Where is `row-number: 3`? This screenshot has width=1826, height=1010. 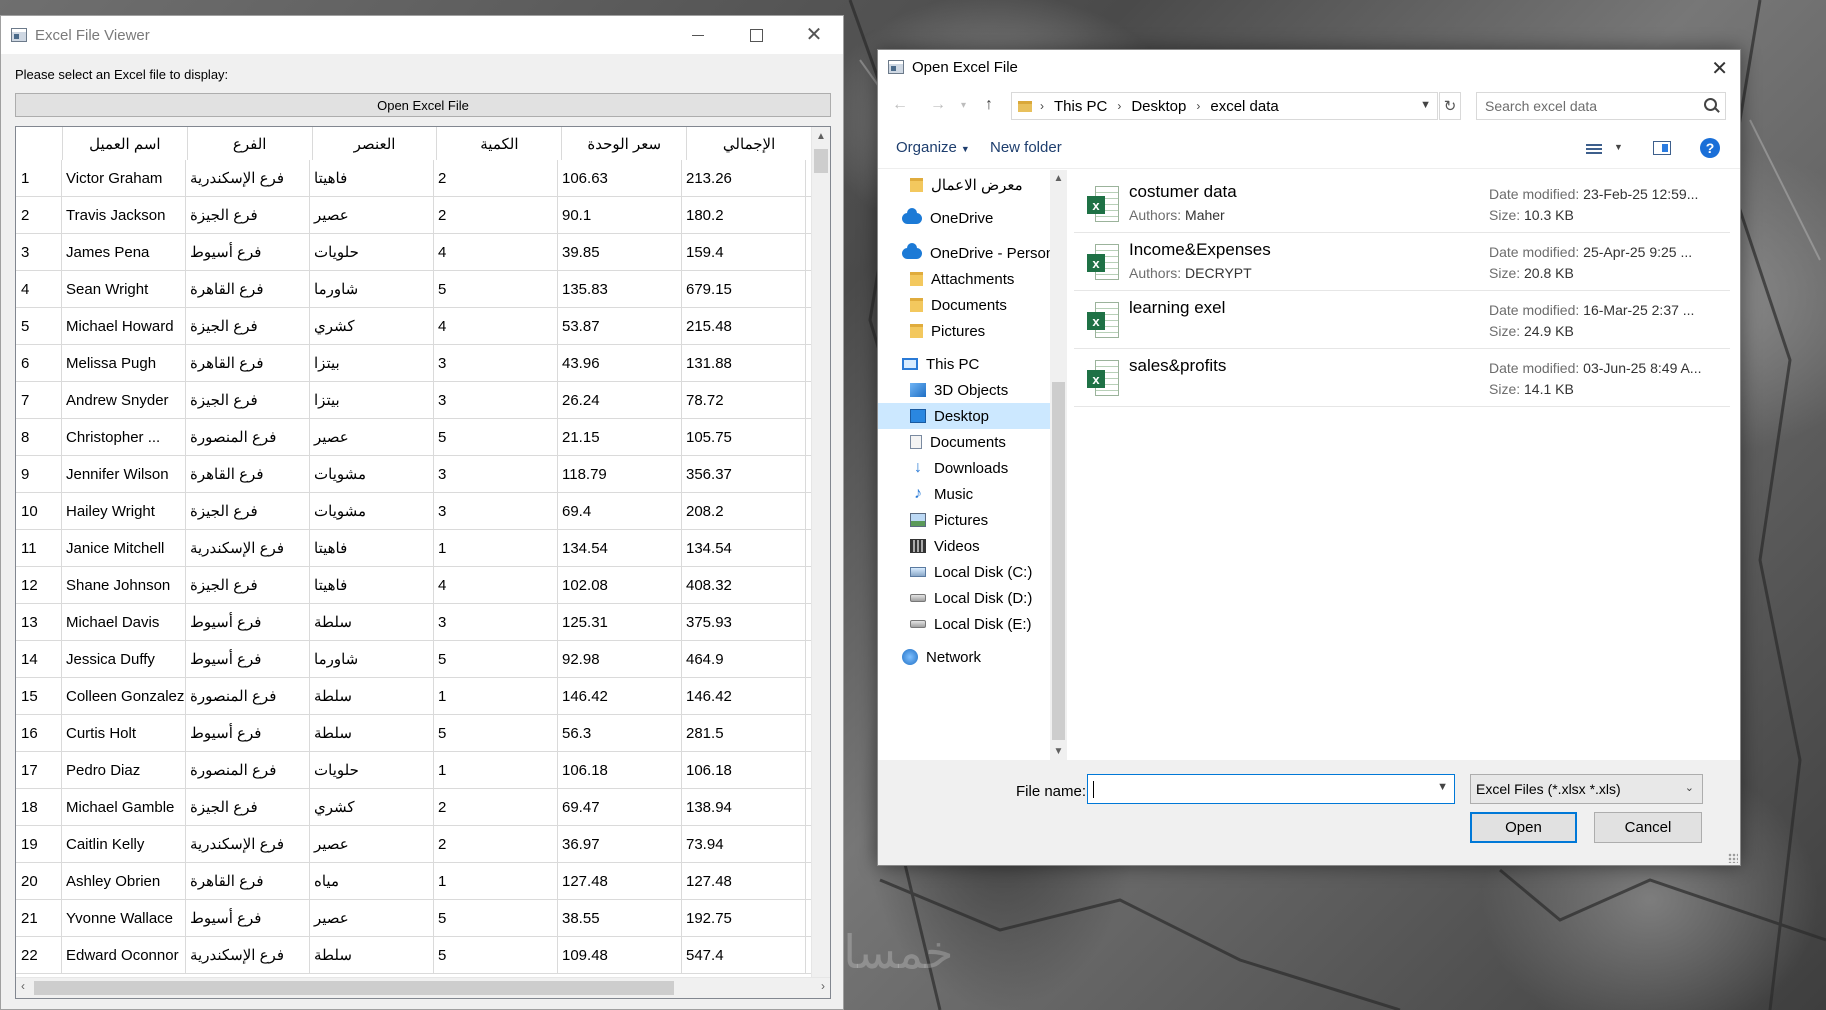
row-number: 3 is located at coordinates (39, 252).